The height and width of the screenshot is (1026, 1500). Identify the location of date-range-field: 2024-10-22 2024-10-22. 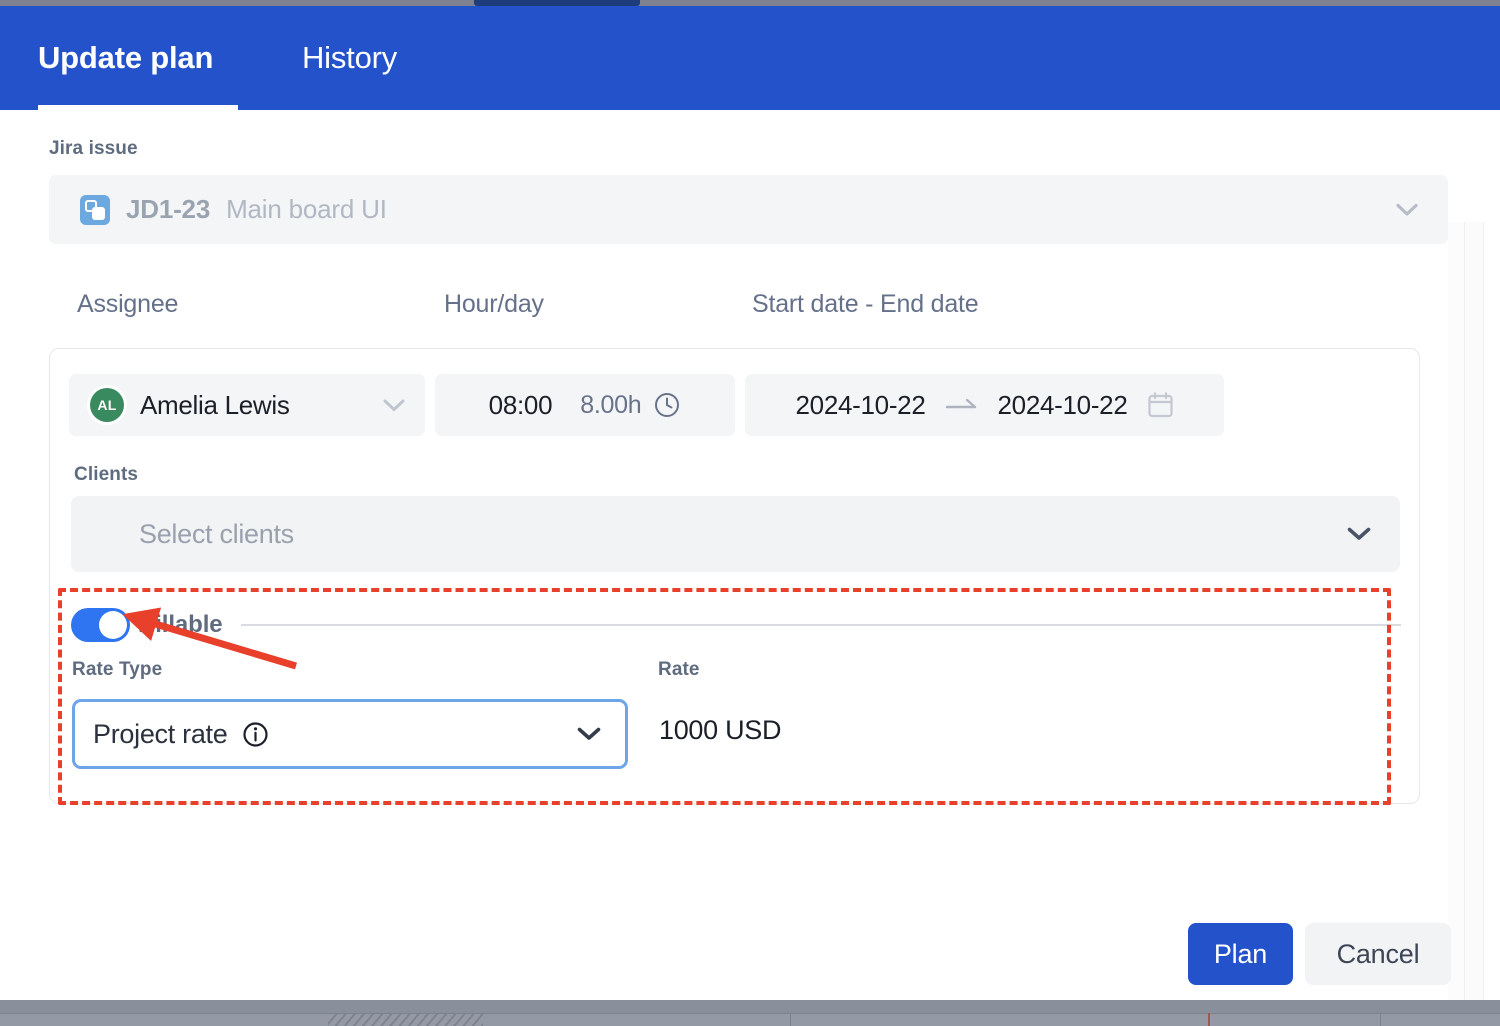
(984, 405).